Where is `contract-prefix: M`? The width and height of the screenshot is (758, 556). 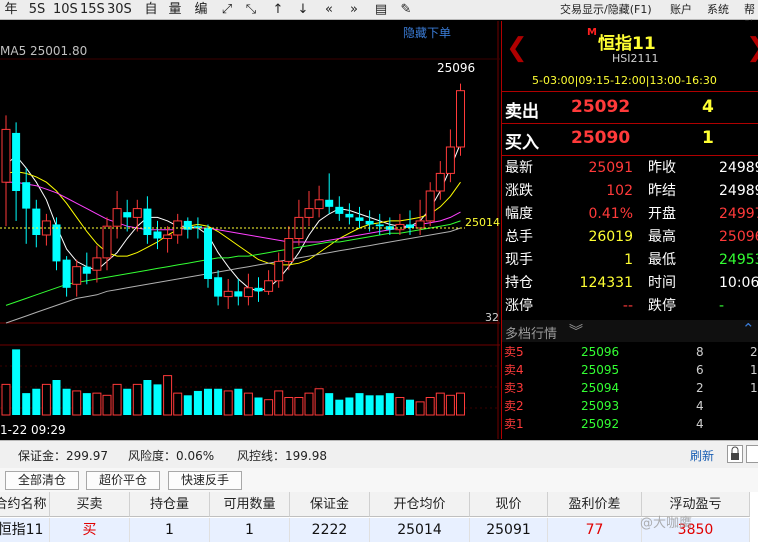 contract-prefix: M is located at coordinates (592, 32).